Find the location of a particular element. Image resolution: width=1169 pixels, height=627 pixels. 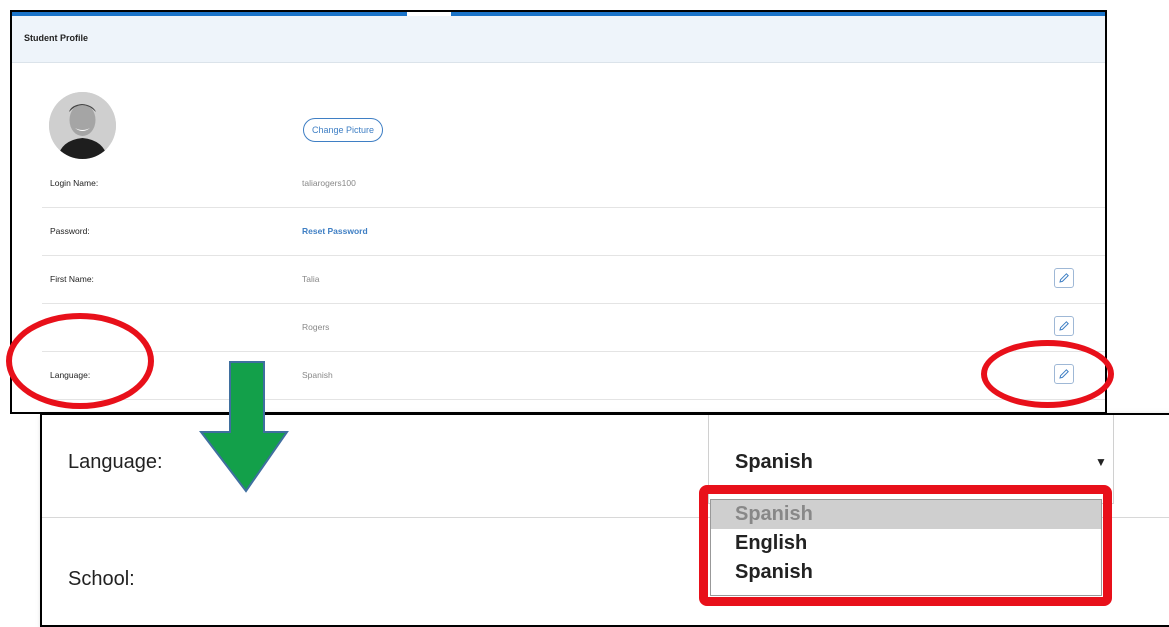

edit-last-name-button is located at coordinates (1064, 326).